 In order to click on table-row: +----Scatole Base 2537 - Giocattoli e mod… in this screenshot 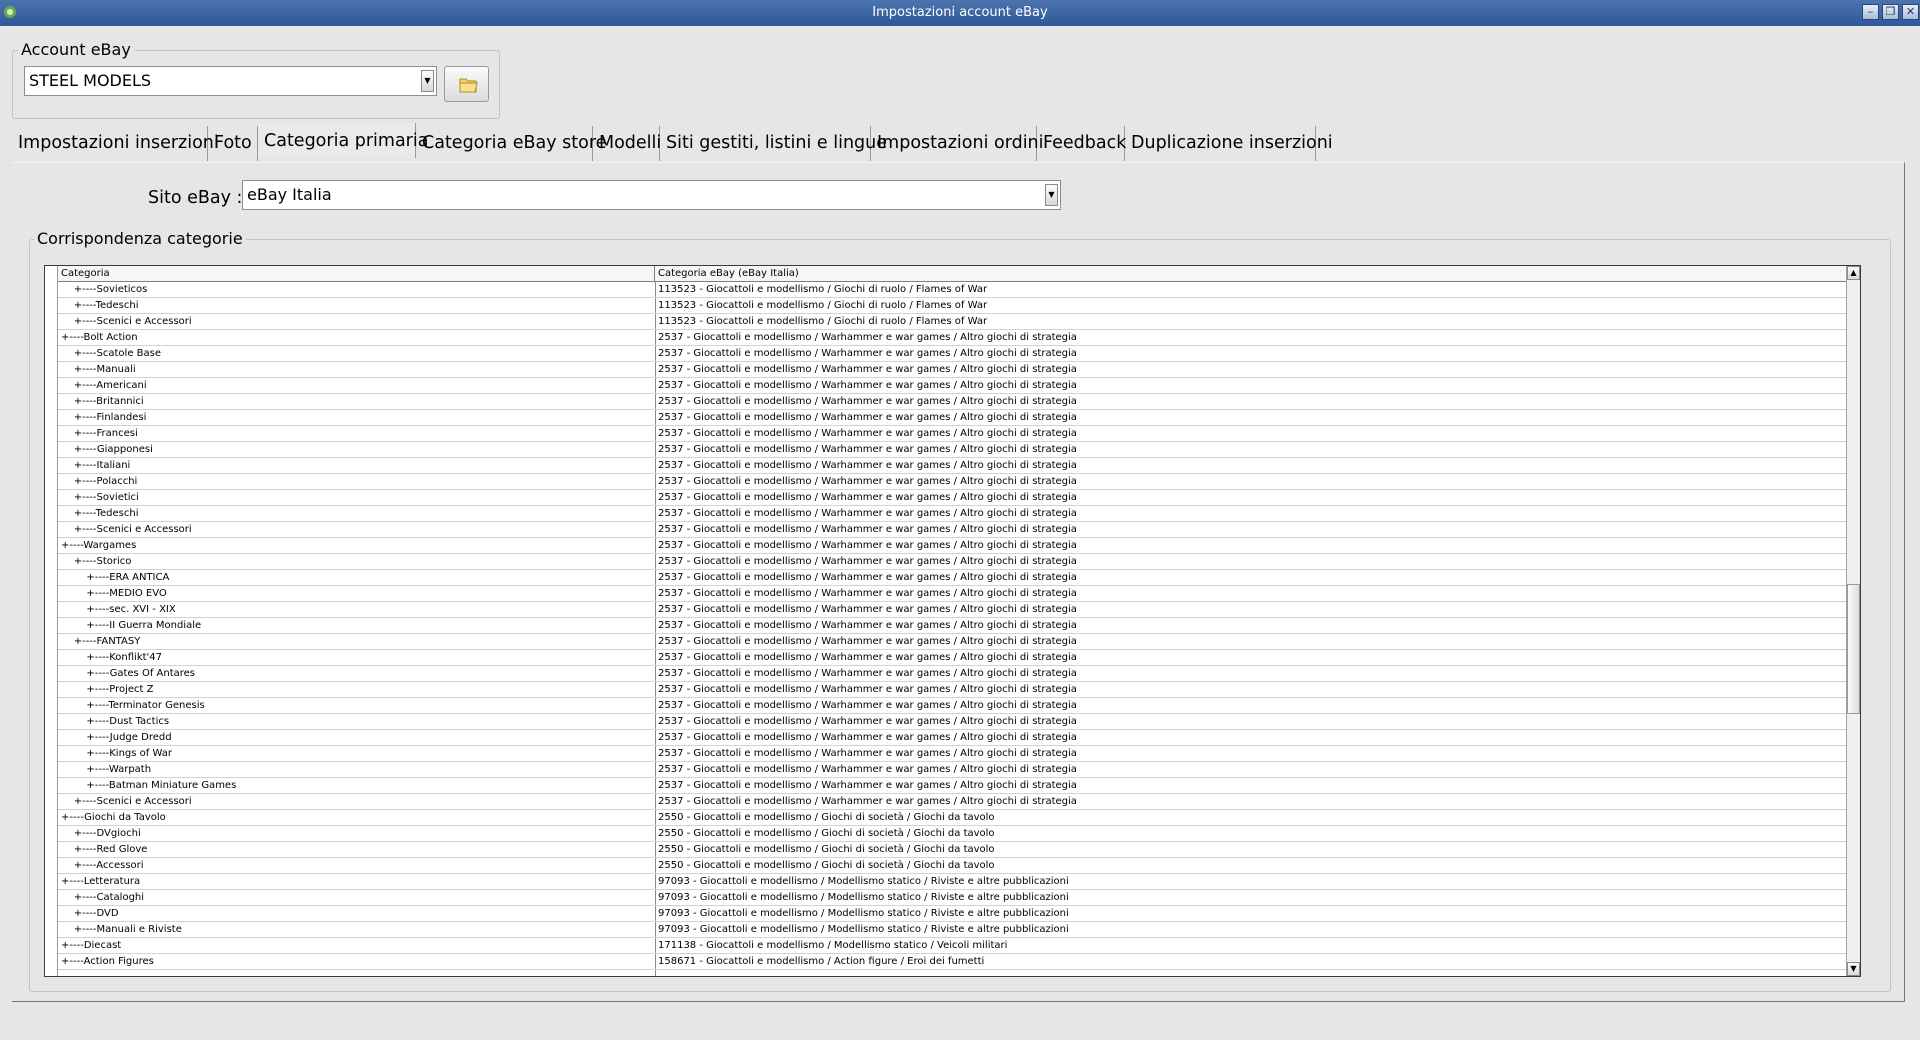, I will do `click(953, 354)`.